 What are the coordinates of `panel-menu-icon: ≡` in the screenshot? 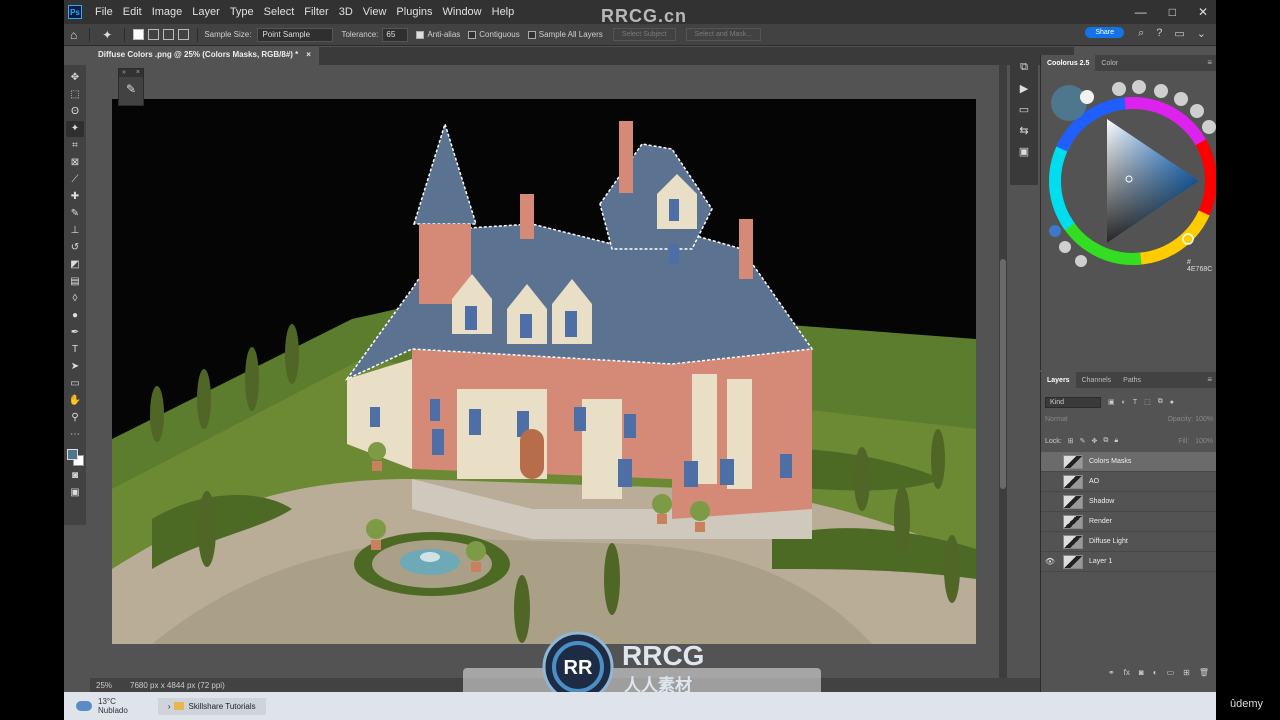 It's located at (1209, 62).